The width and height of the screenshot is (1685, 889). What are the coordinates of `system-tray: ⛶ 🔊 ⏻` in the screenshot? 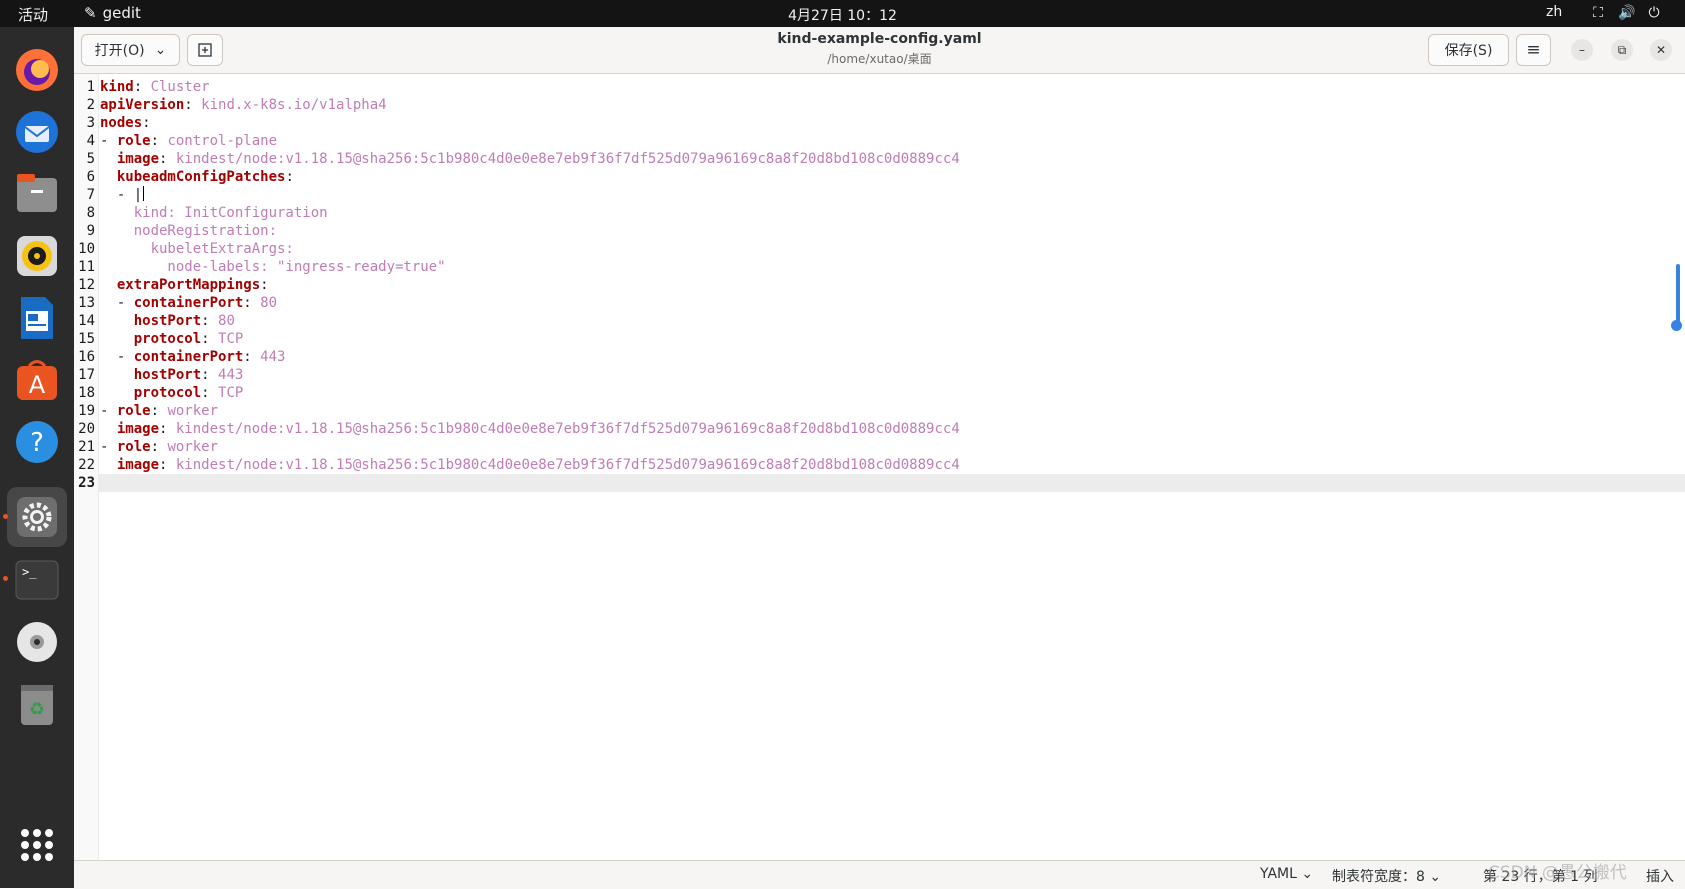 It's located at (1626, 13).